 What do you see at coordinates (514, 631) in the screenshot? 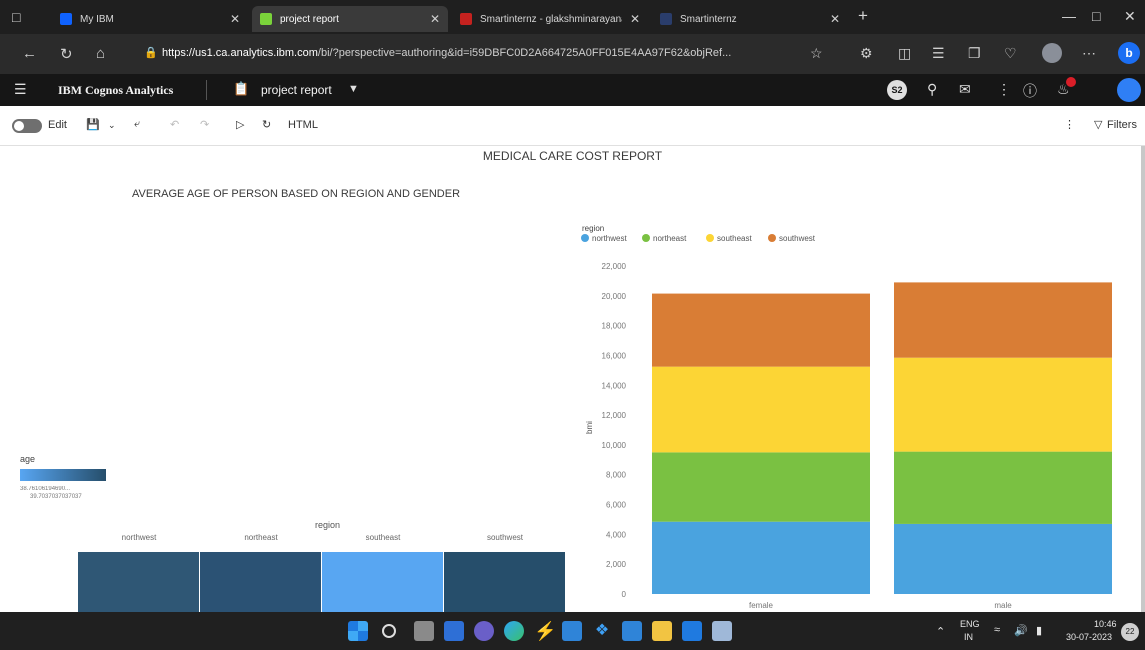
I see `edge-icon` at bounding box center [514, 631].